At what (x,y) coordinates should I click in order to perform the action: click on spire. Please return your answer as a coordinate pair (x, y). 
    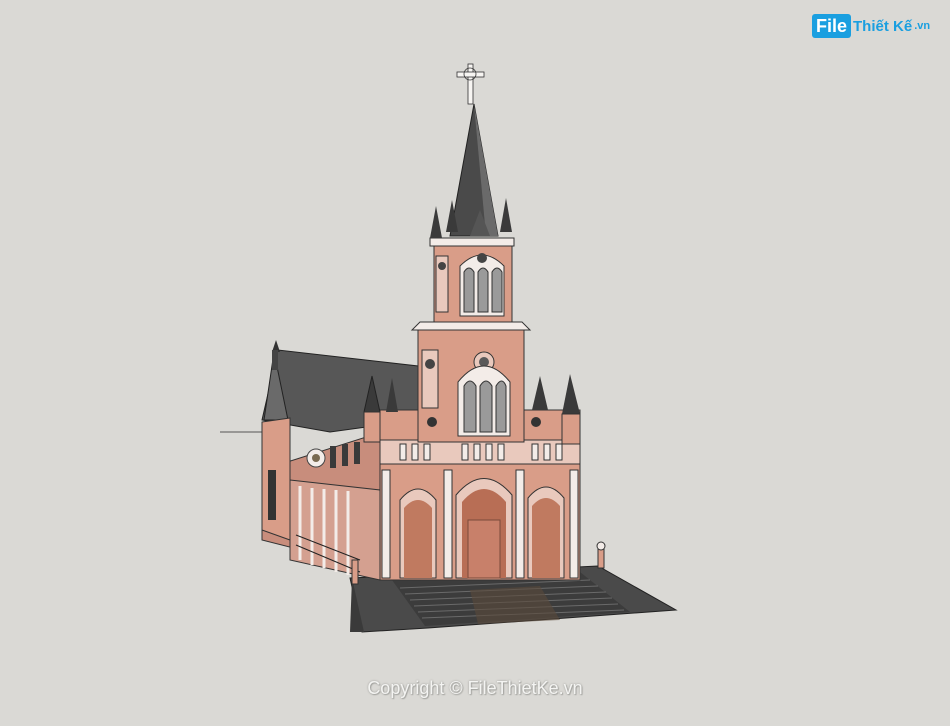
    Looking at the image, I should click on (471, 170).